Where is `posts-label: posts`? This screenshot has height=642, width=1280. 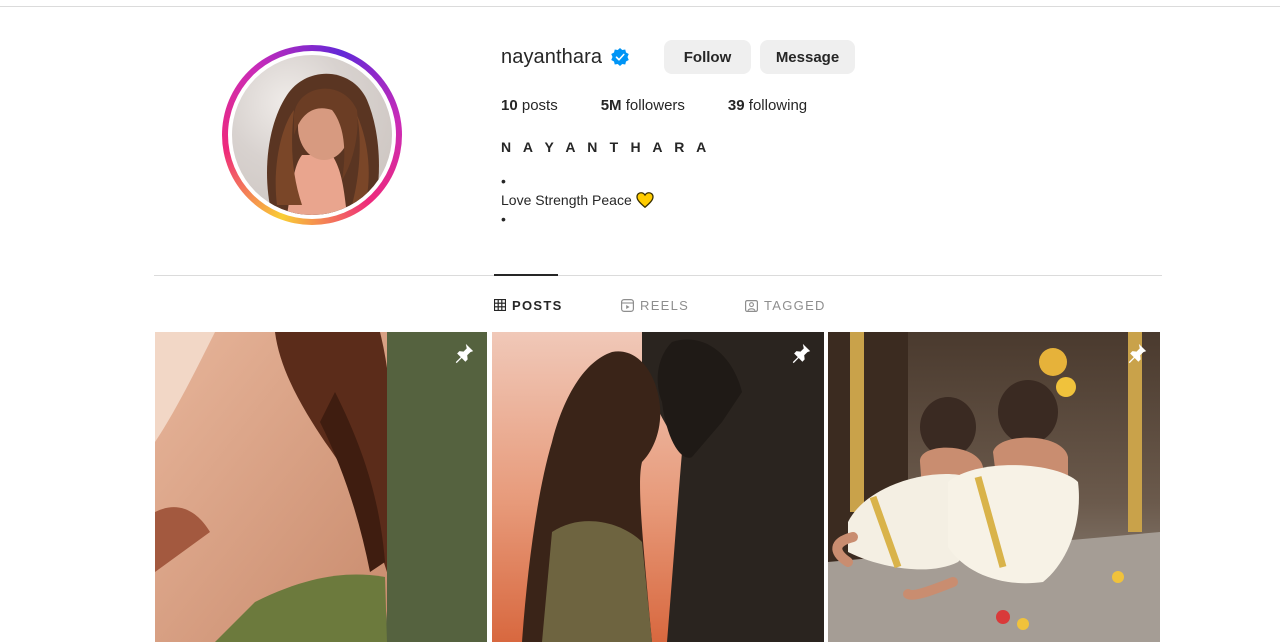
posts-label: posts is located at coordinates (539, 105).